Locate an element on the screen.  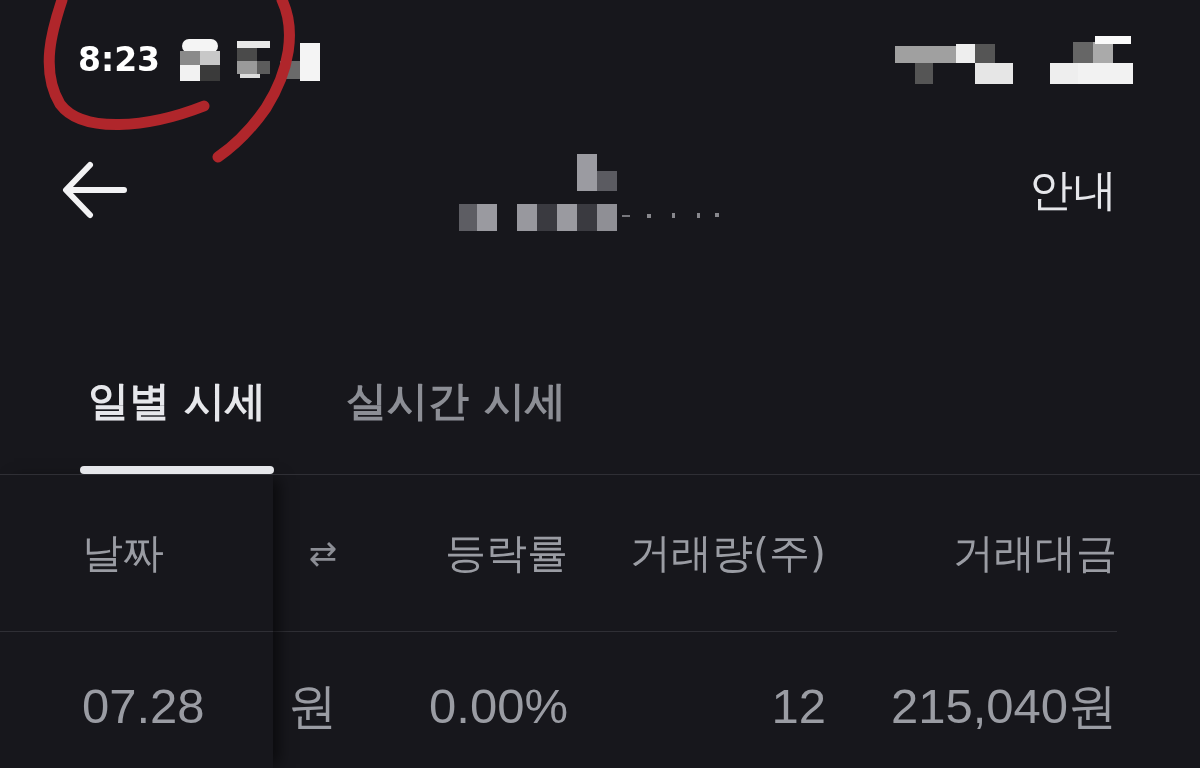
guide-button: 안내 is located at coordinates (1073, 190).